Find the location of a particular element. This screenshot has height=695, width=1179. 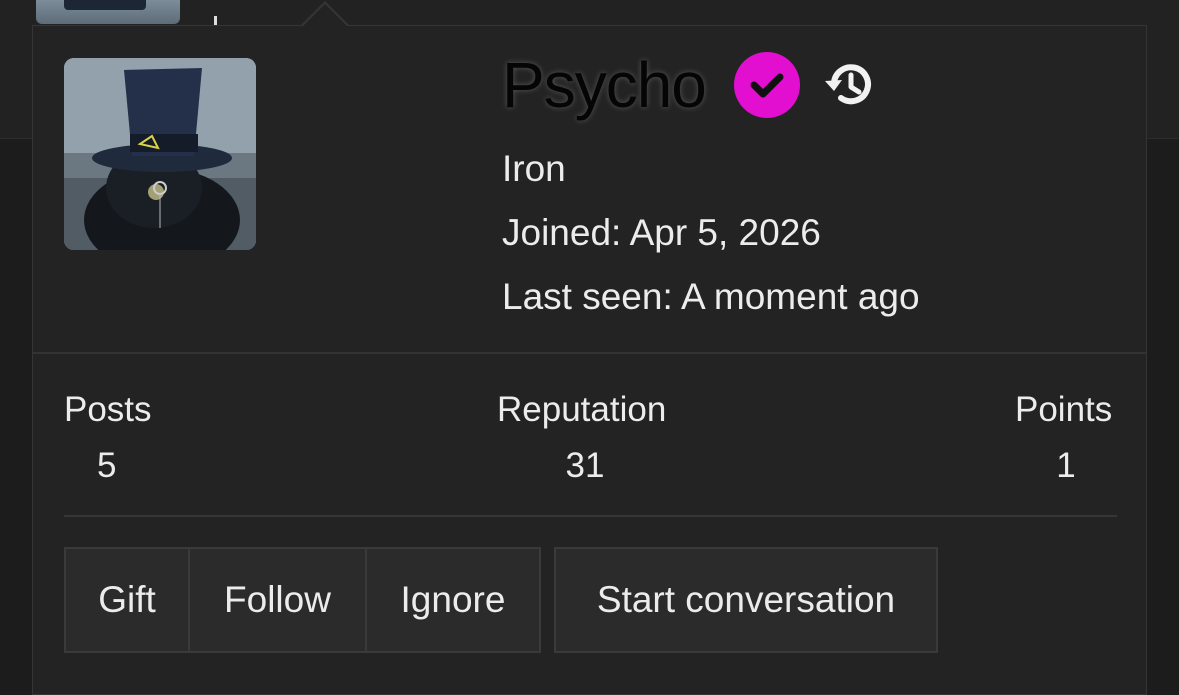

stat-value: 31 is located at coordinates (585, 465).